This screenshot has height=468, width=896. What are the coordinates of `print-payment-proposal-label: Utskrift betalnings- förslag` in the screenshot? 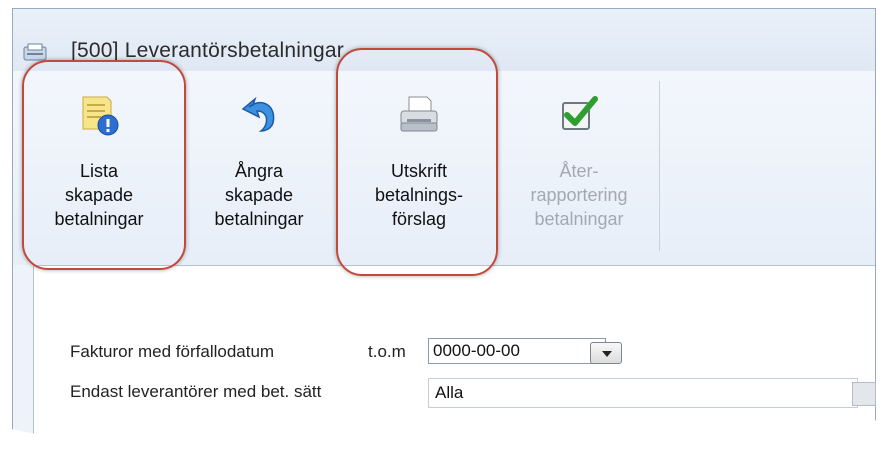 It's located at (419, 195).